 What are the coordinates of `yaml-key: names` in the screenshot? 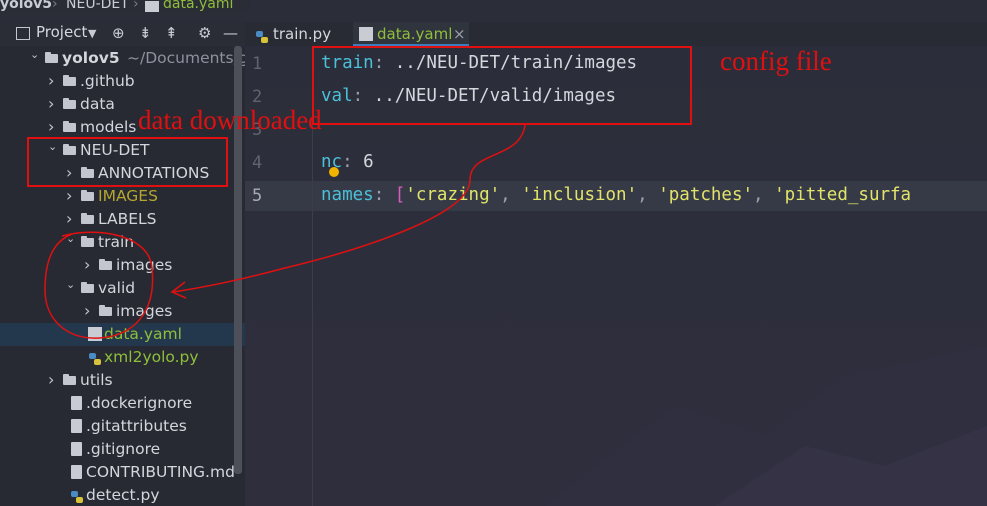 It's located at (347, 195).